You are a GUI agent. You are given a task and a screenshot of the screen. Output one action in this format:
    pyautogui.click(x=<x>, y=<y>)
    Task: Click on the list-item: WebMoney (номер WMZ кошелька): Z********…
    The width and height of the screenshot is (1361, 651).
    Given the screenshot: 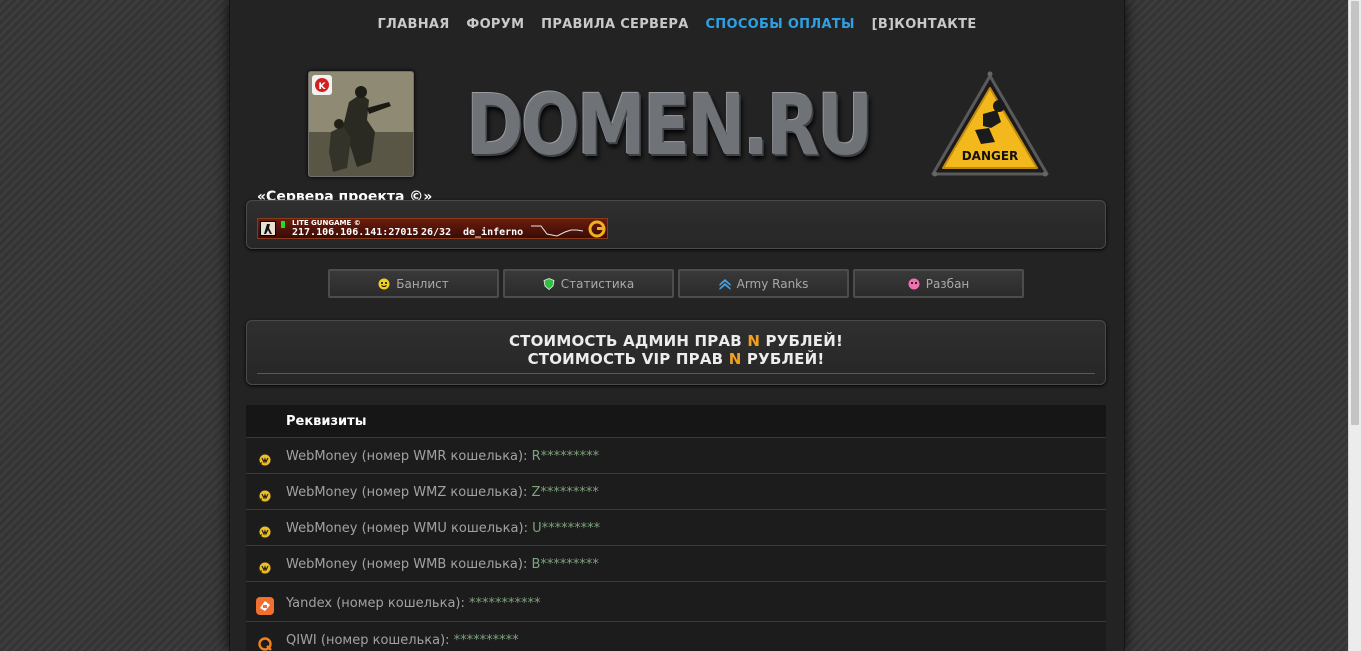 What is the action you would take?
    pyautogui.click(x=676, y=492)
    